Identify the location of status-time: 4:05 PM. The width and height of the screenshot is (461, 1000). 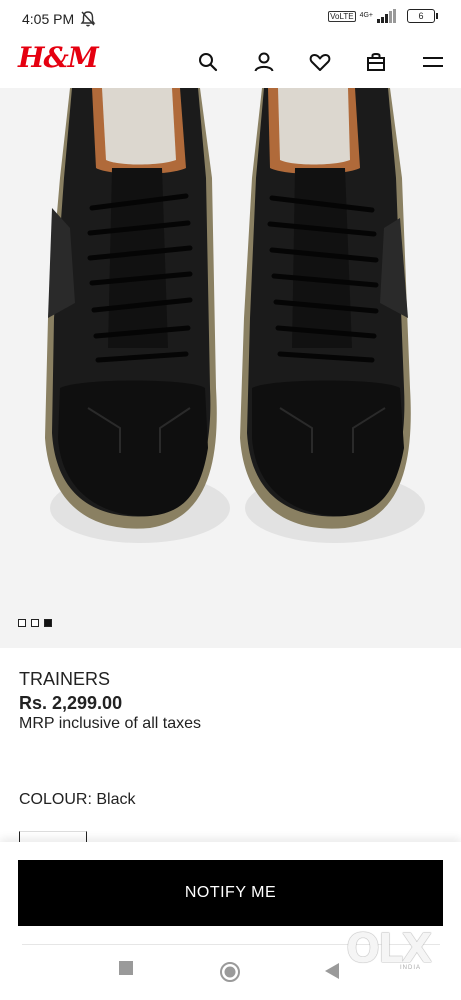
(48, 19).